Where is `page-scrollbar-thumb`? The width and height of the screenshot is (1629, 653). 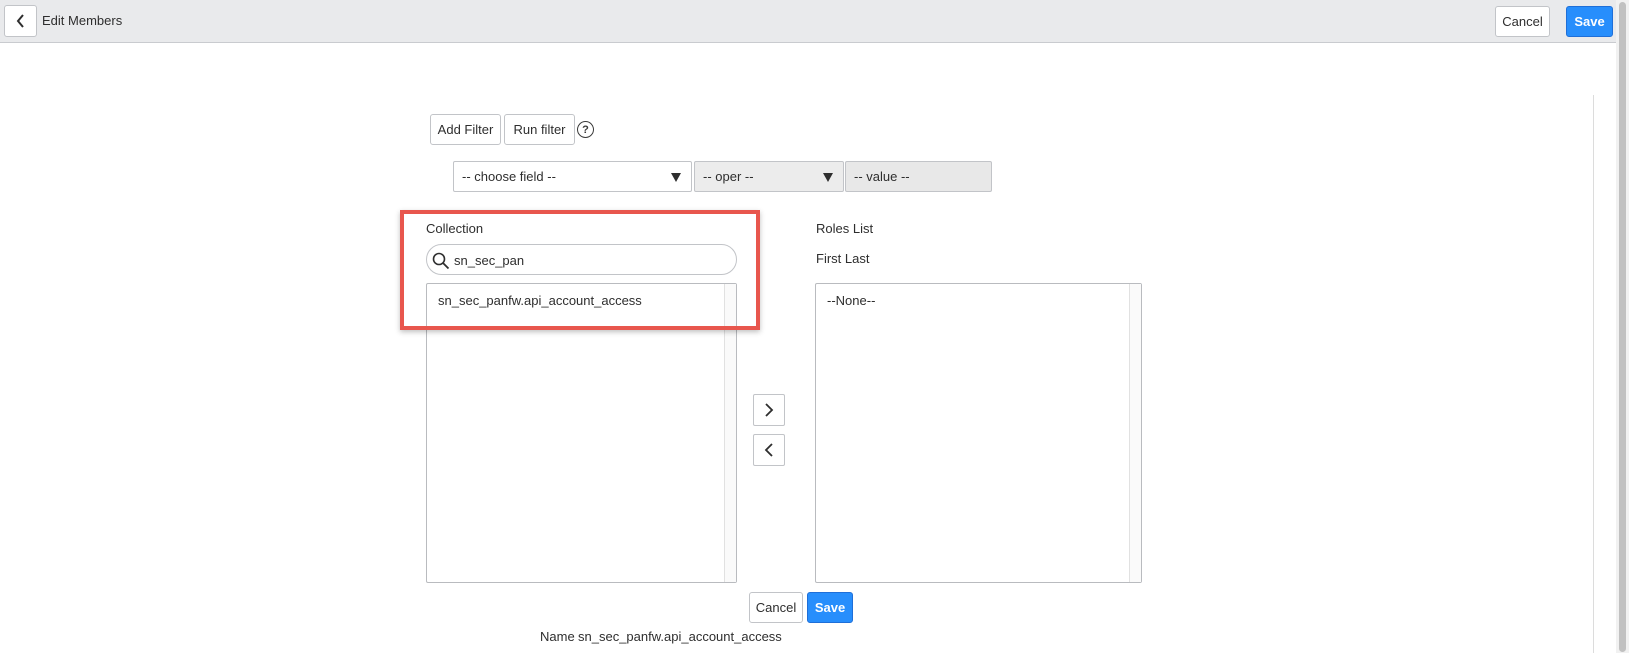 page-scrollbar-thumb is located at coordinates (1622, 327).